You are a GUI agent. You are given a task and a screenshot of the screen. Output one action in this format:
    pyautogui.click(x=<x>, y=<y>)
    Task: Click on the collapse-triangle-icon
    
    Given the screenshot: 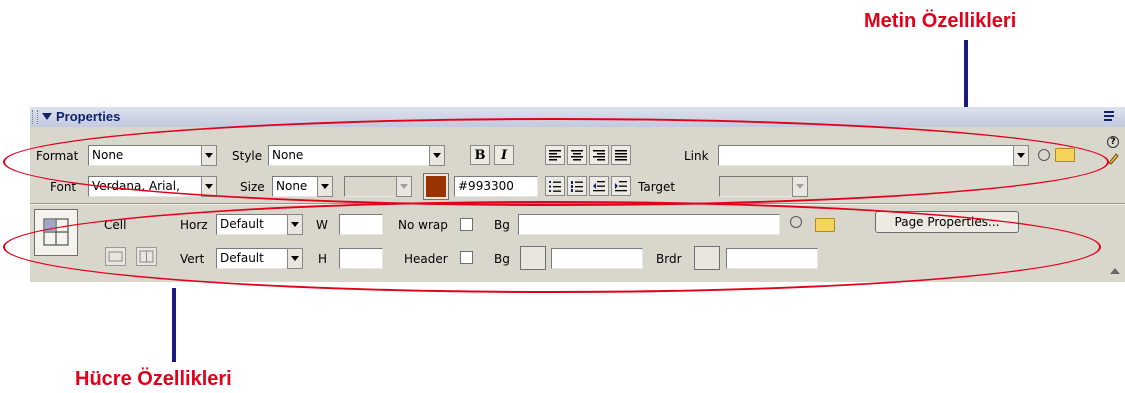 What is the action you would take?
    pyautogui.click(x=47, y=116)
    